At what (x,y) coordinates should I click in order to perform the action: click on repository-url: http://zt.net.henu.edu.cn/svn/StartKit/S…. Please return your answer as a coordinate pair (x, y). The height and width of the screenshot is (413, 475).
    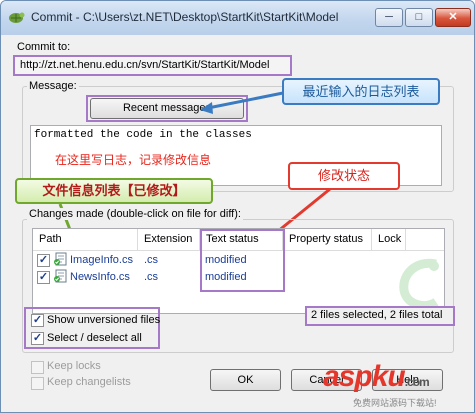
    Looking at the image, I should click on (152, 65).